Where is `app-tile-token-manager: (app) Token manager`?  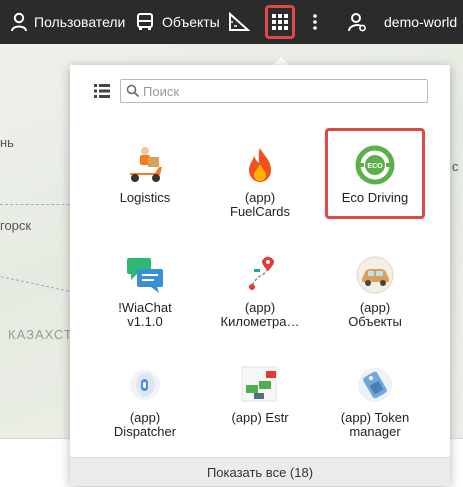 app-tile-token-manager: (app) Token manager is located at coordinates (375, 402).